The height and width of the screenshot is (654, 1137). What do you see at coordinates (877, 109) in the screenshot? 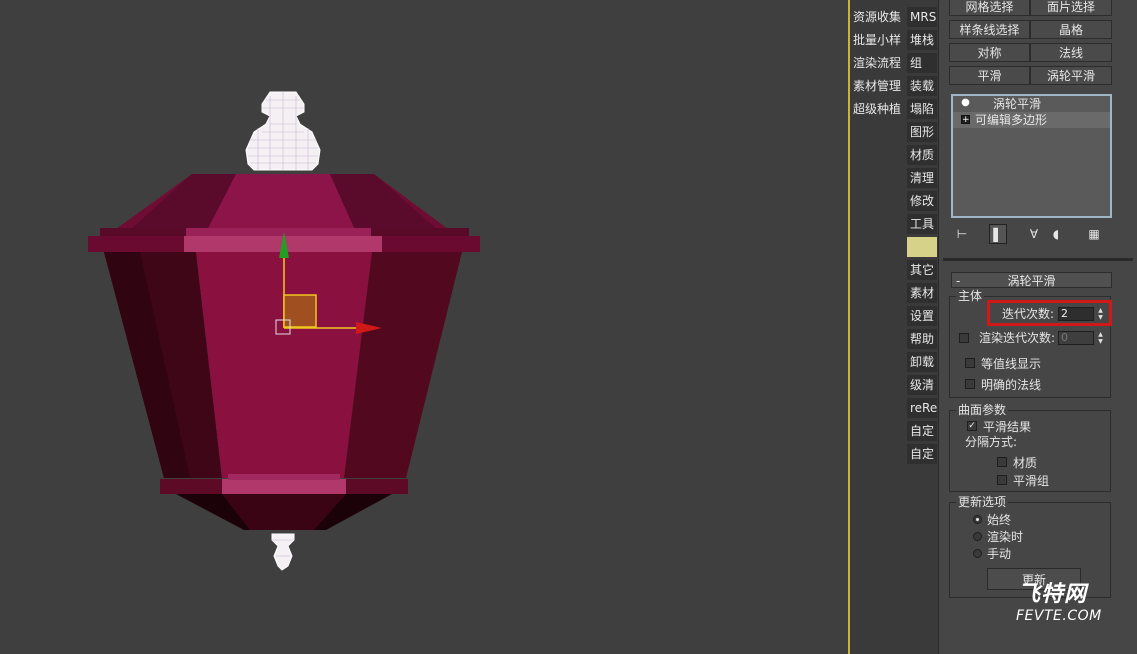
I see `script-item-super-plant: 超级种植` at bounding box center [877, 109].